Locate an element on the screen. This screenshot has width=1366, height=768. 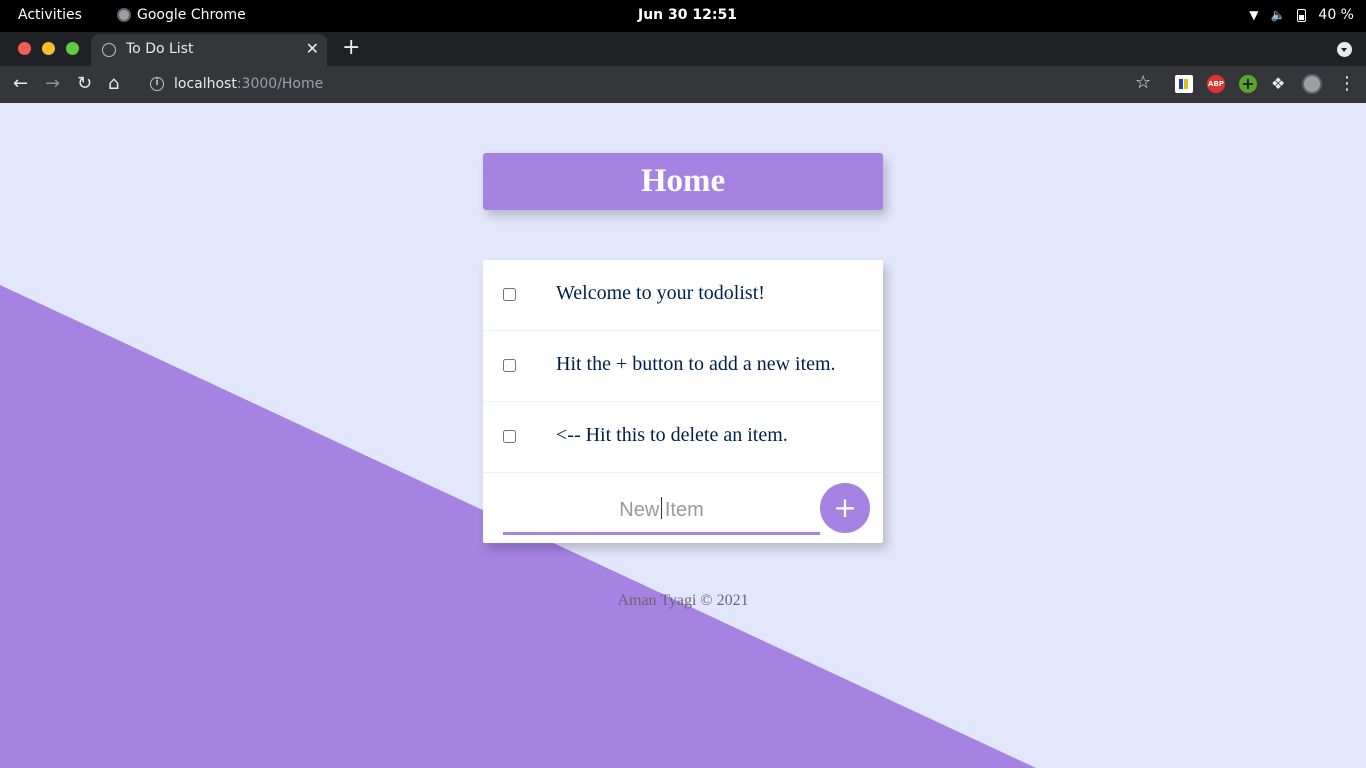
reload-icon: ↻ is located at coordinates (84, 84).